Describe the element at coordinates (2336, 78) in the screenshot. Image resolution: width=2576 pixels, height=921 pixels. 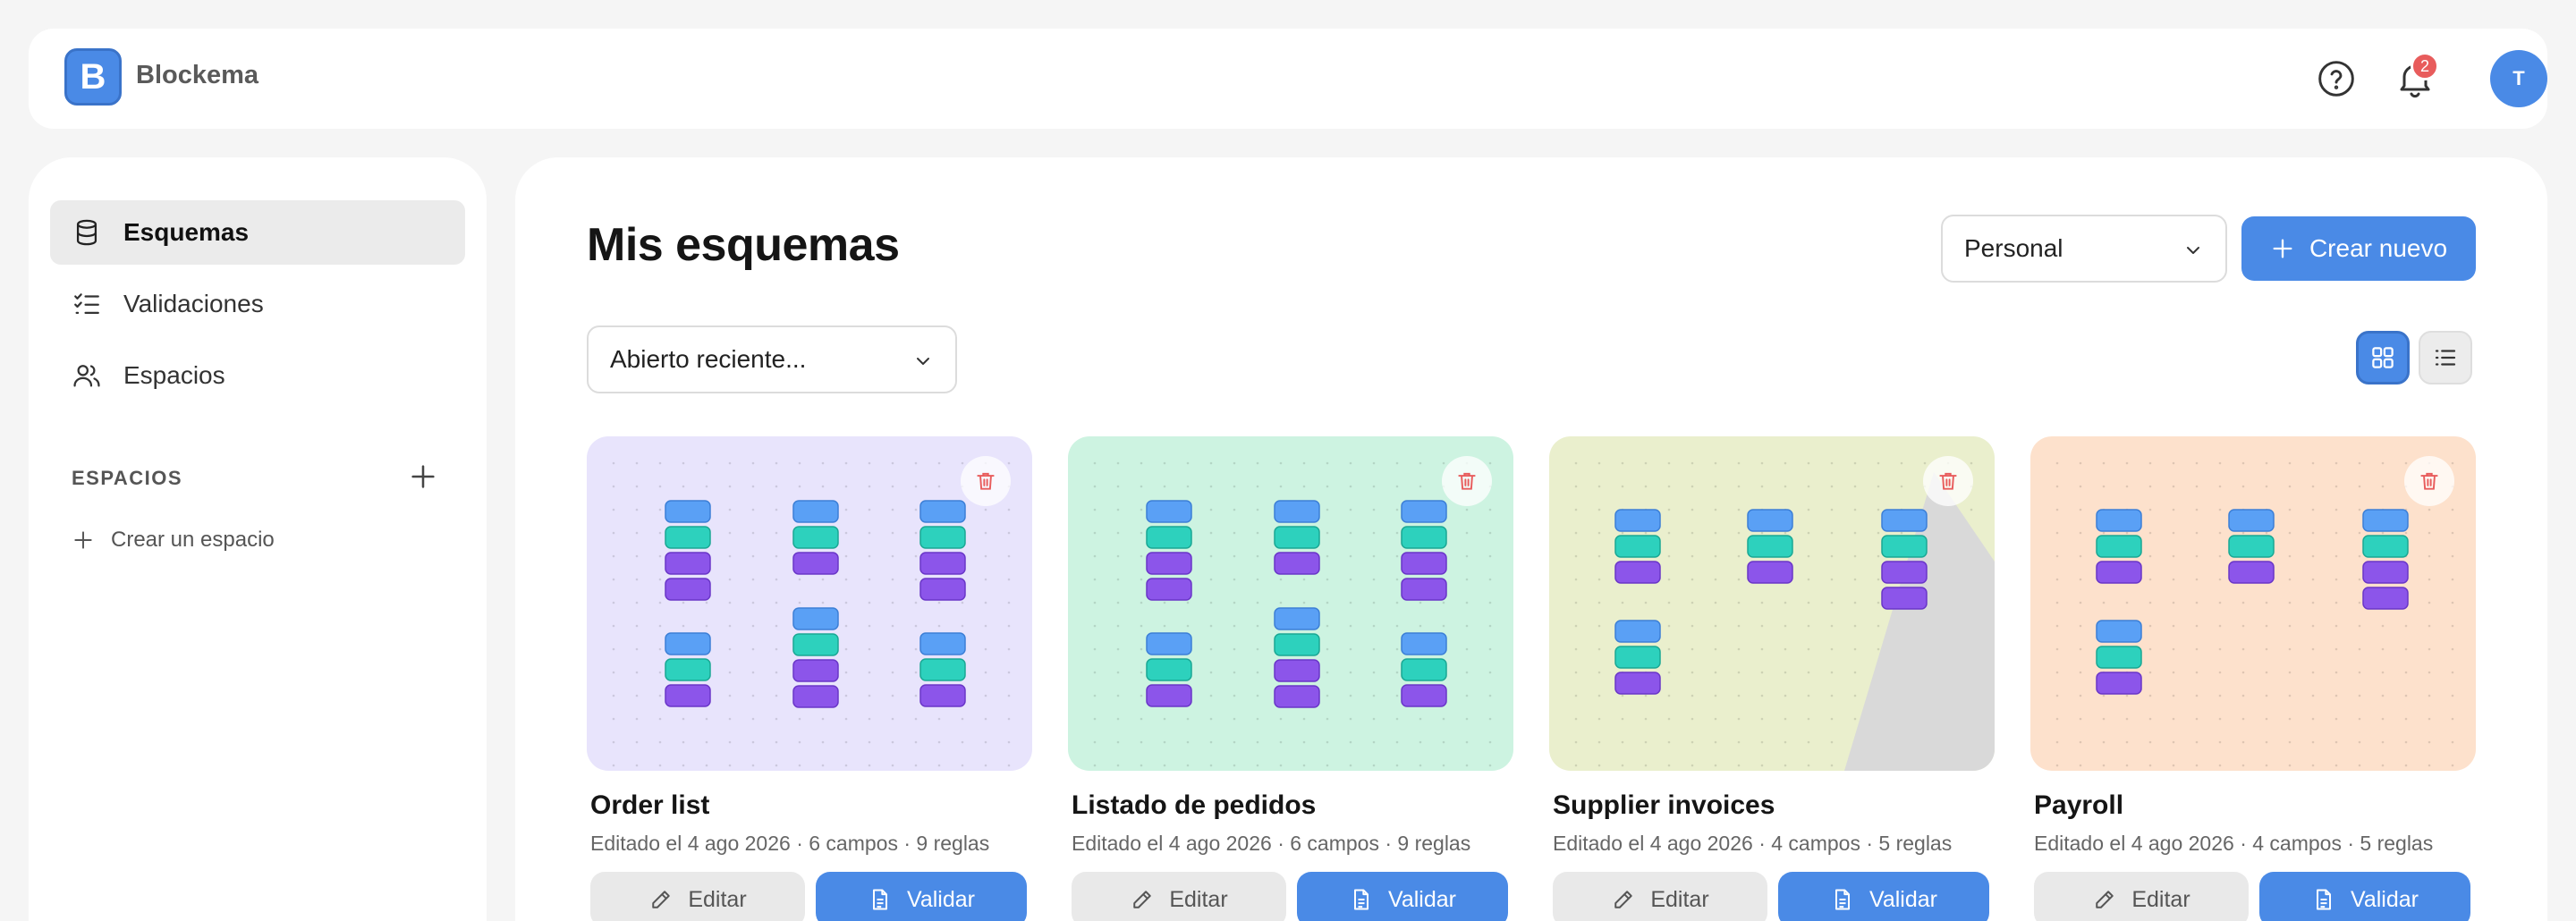
I see `help-button` at that location.